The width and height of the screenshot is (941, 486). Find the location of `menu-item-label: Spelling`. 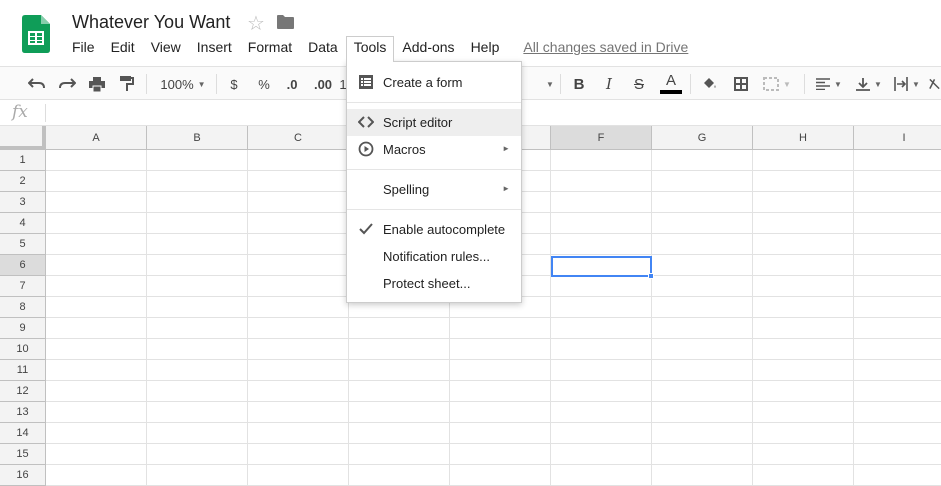

menu-item-label: Spelling is located at coordinates (406, 189).